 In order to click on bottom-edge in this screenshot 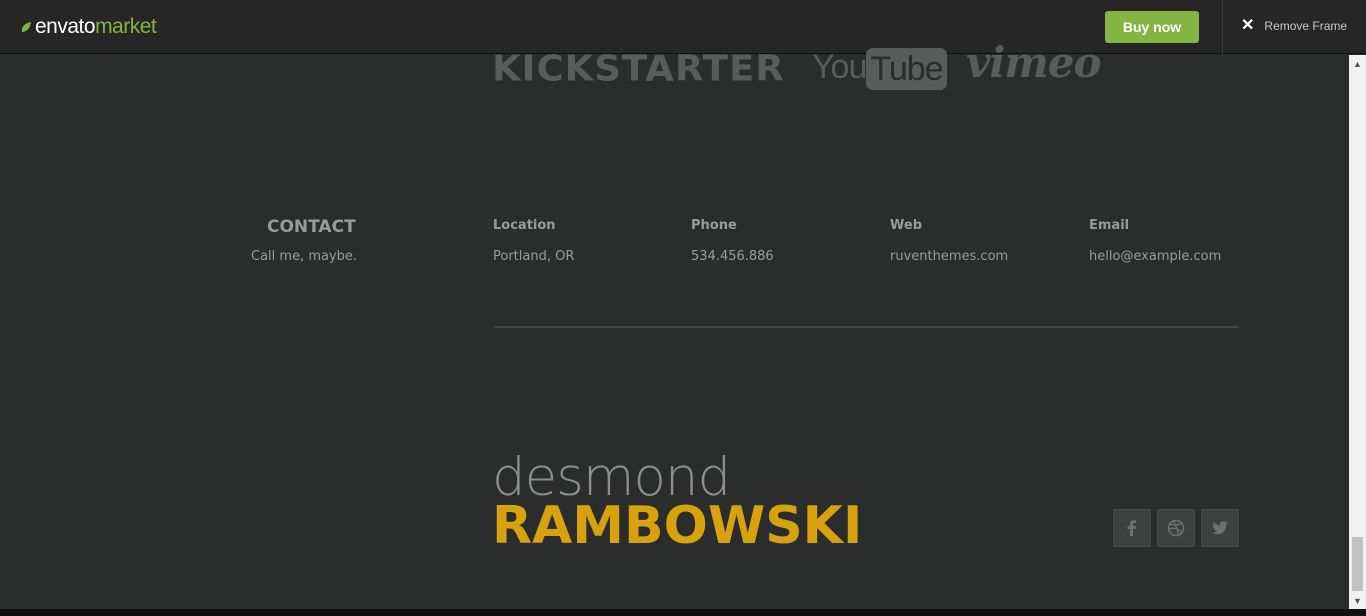, I will do `click(683, 612)`.